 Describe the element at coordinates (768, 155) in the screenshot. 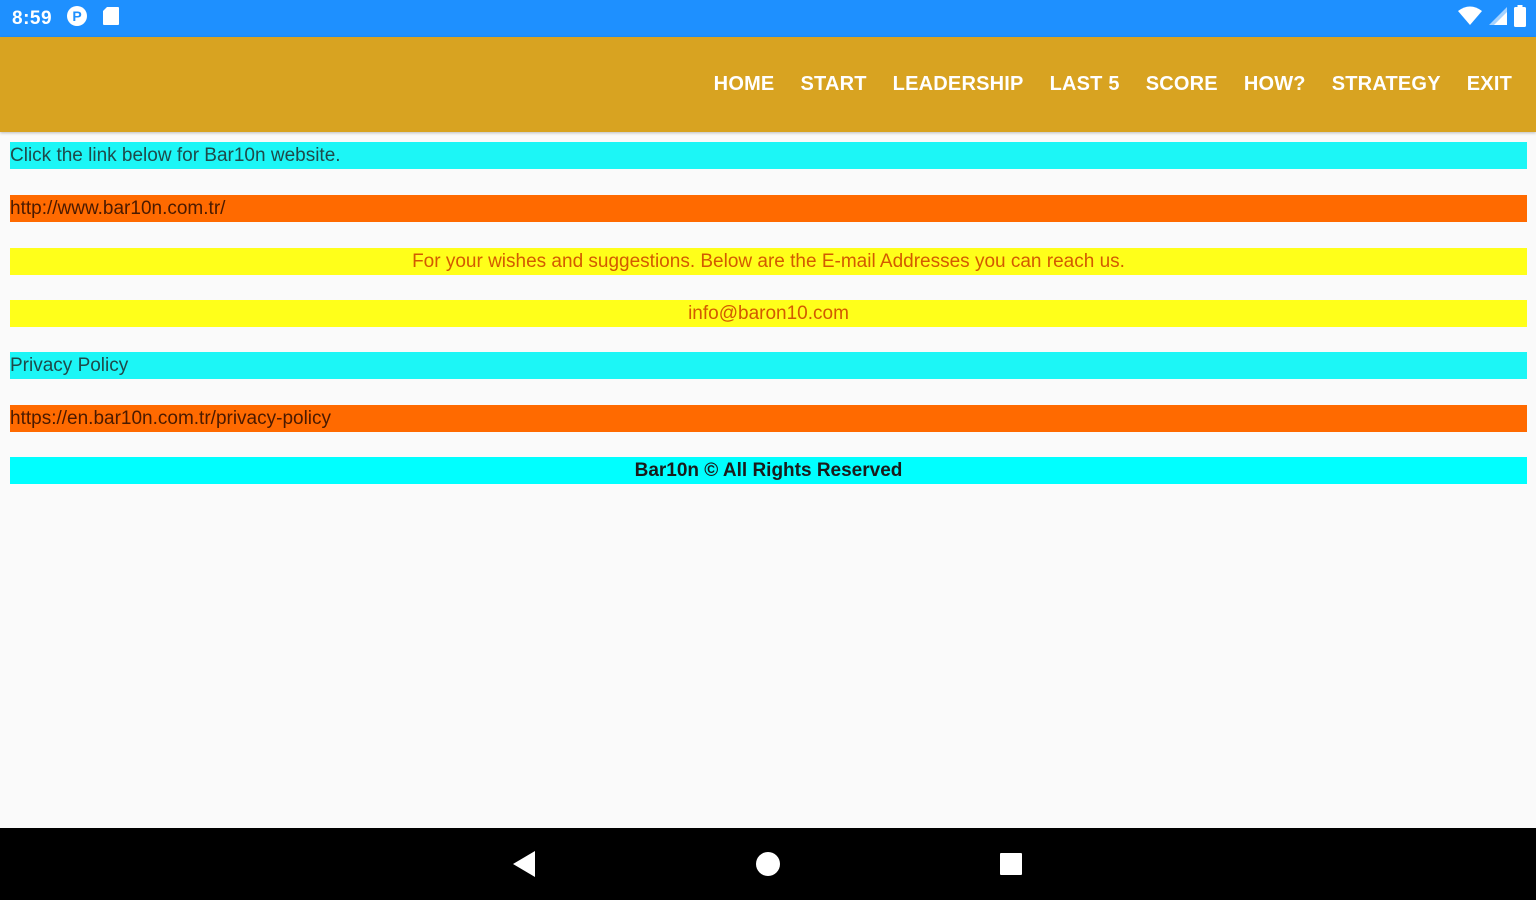

I see `website-prompt: Click the link below for Bar10n website.` at that location.